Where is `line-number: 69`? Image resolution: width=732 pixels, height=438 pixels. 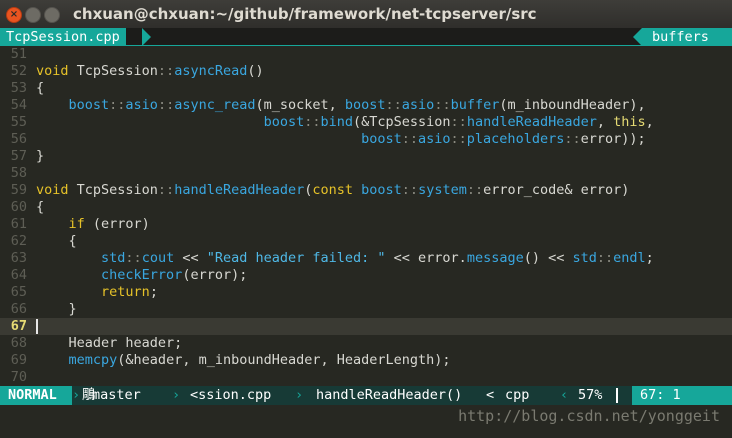
line-number: 69 is located at coordinates (18, 360).